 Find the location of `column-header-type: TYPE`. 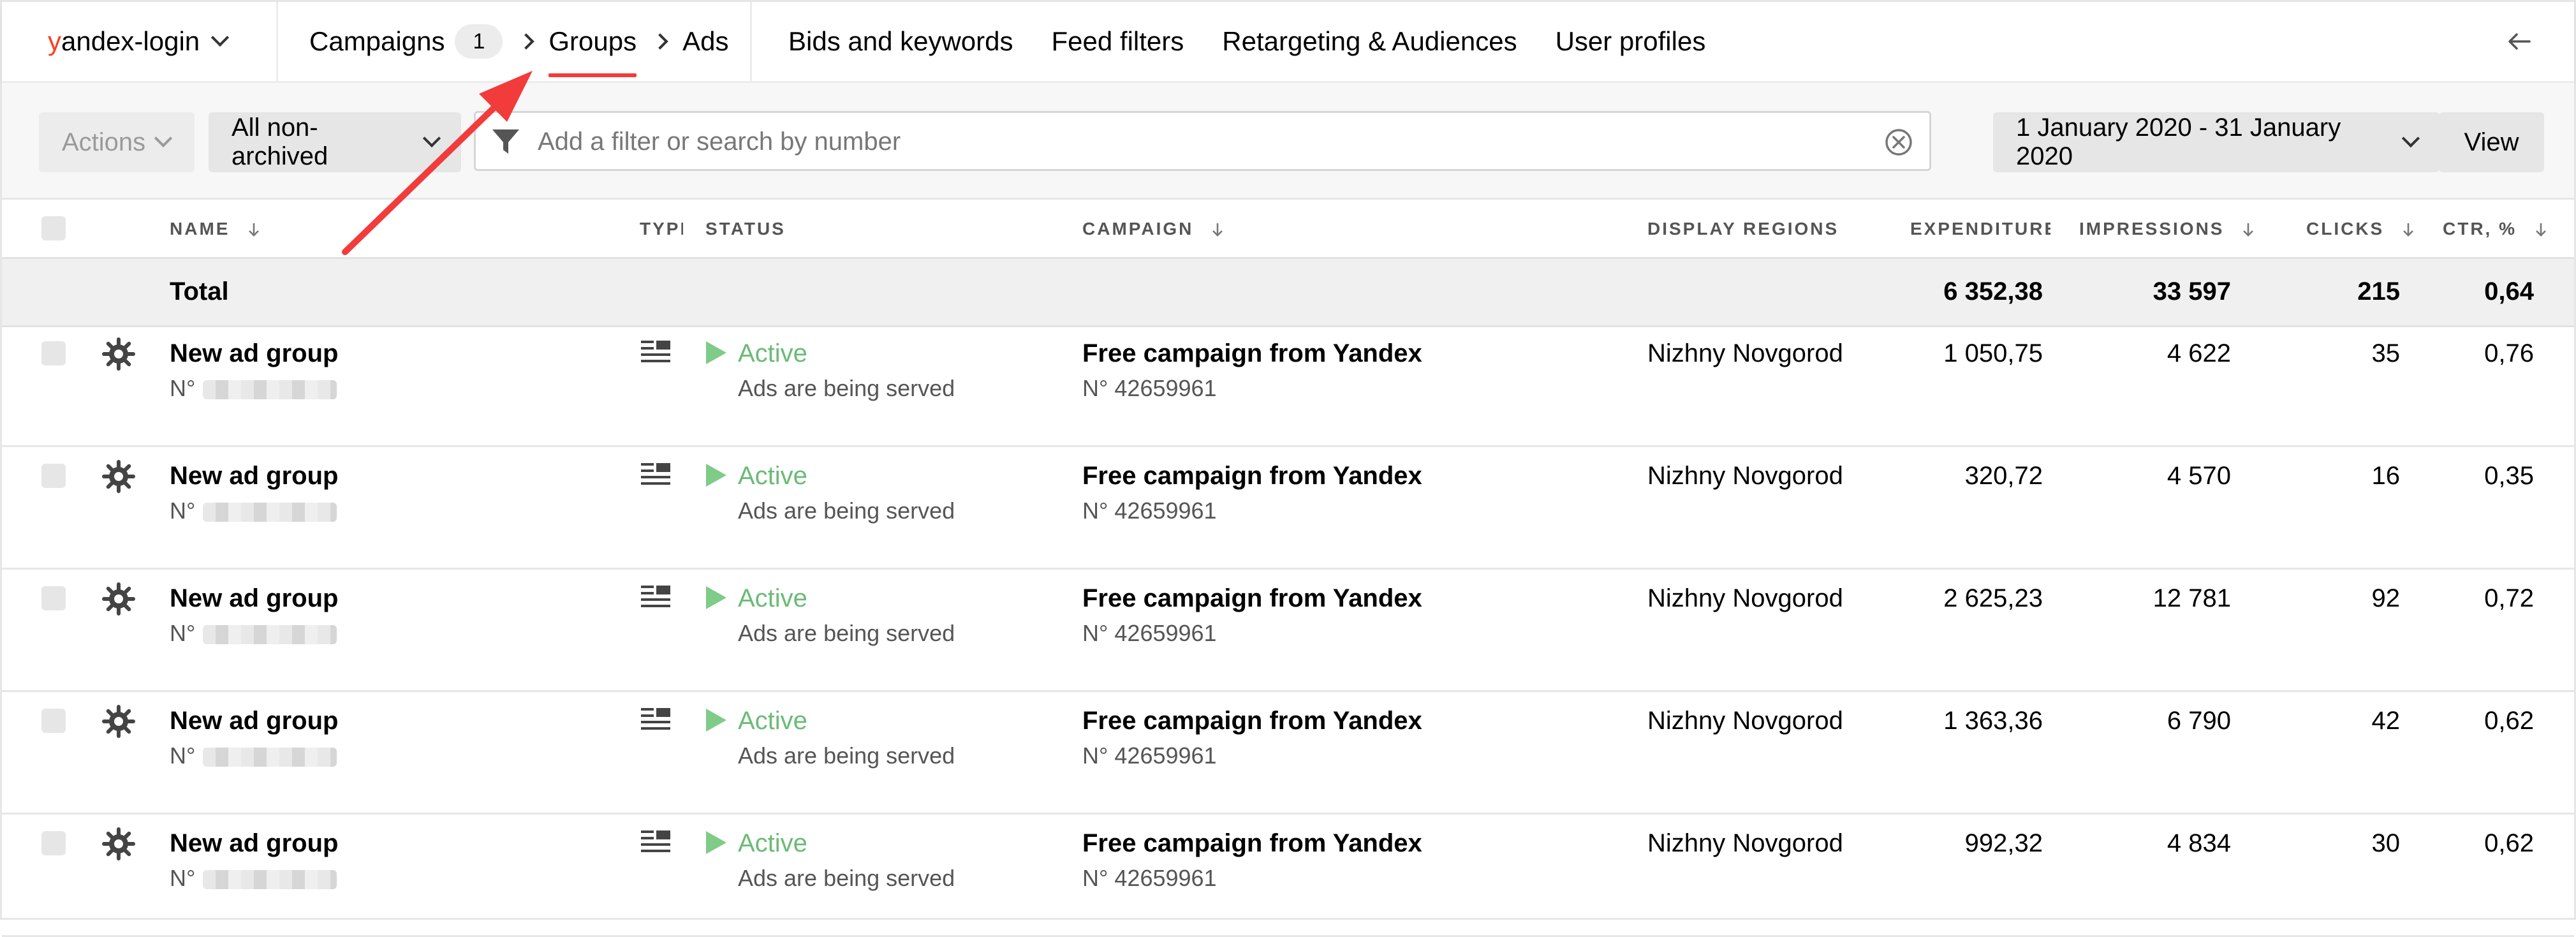

column-header-type: TYPE is located at coordinates (661, 229).